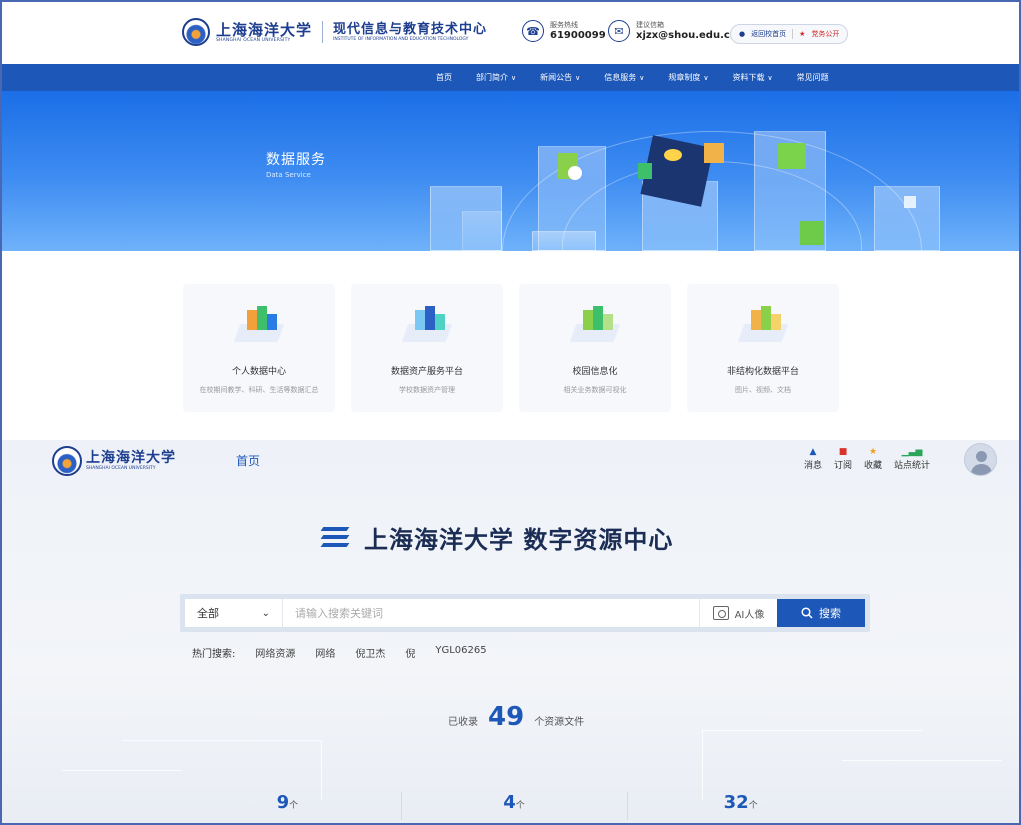 This screenshot has height=825, width=1021. What do you see at coordinates (427, 348) in the screenshot?
I see `service-card: 数据资产服务平台 学校数据资产管理` at bounding box center [427, 348].